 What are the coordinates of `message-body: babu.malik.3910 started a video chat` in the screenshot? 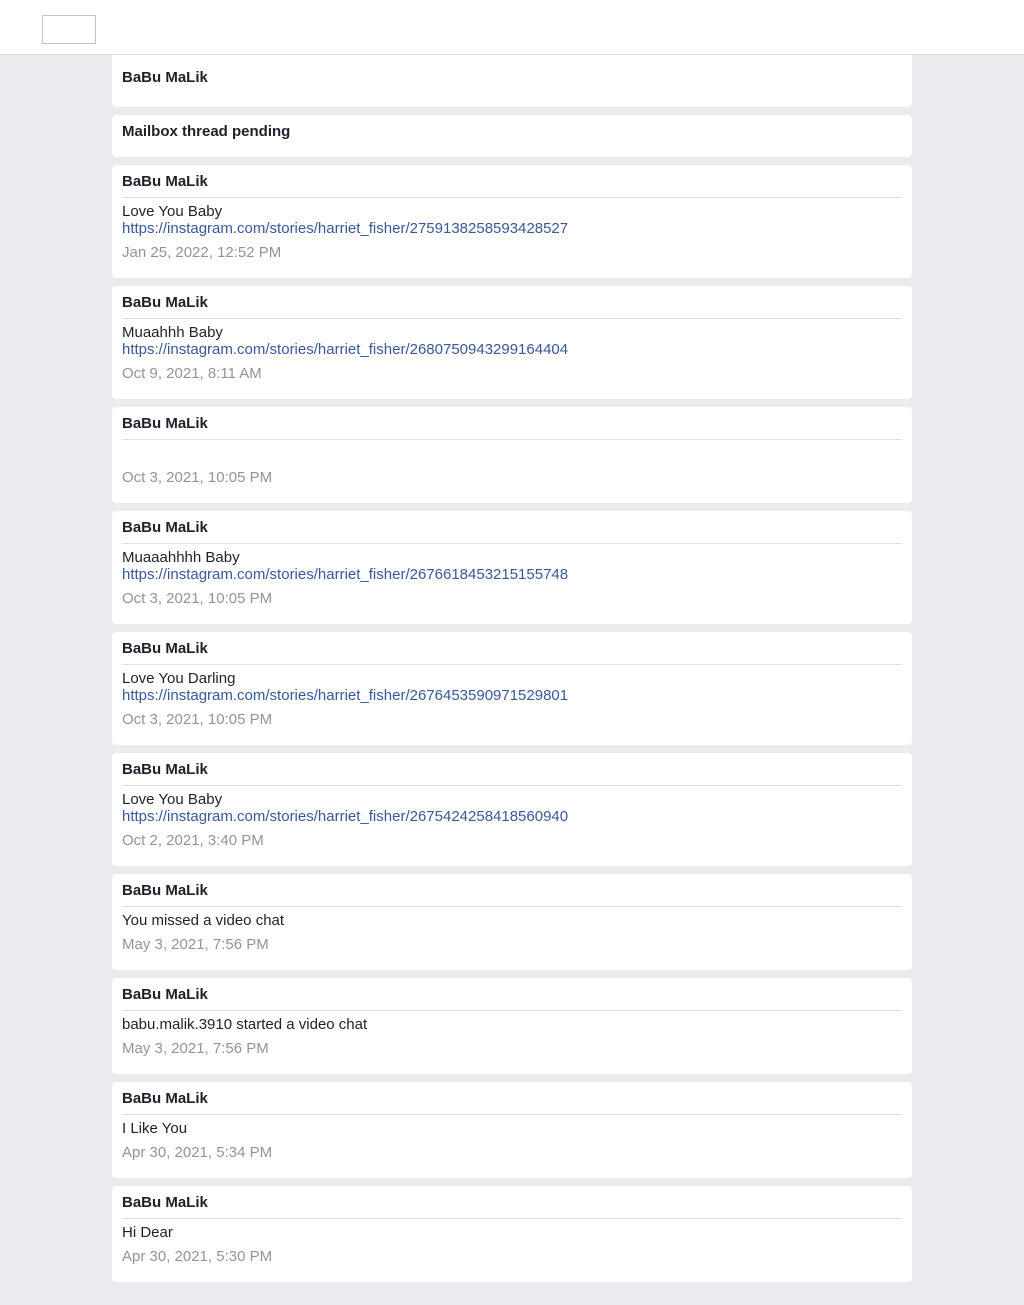 It's located at (512, 1024).